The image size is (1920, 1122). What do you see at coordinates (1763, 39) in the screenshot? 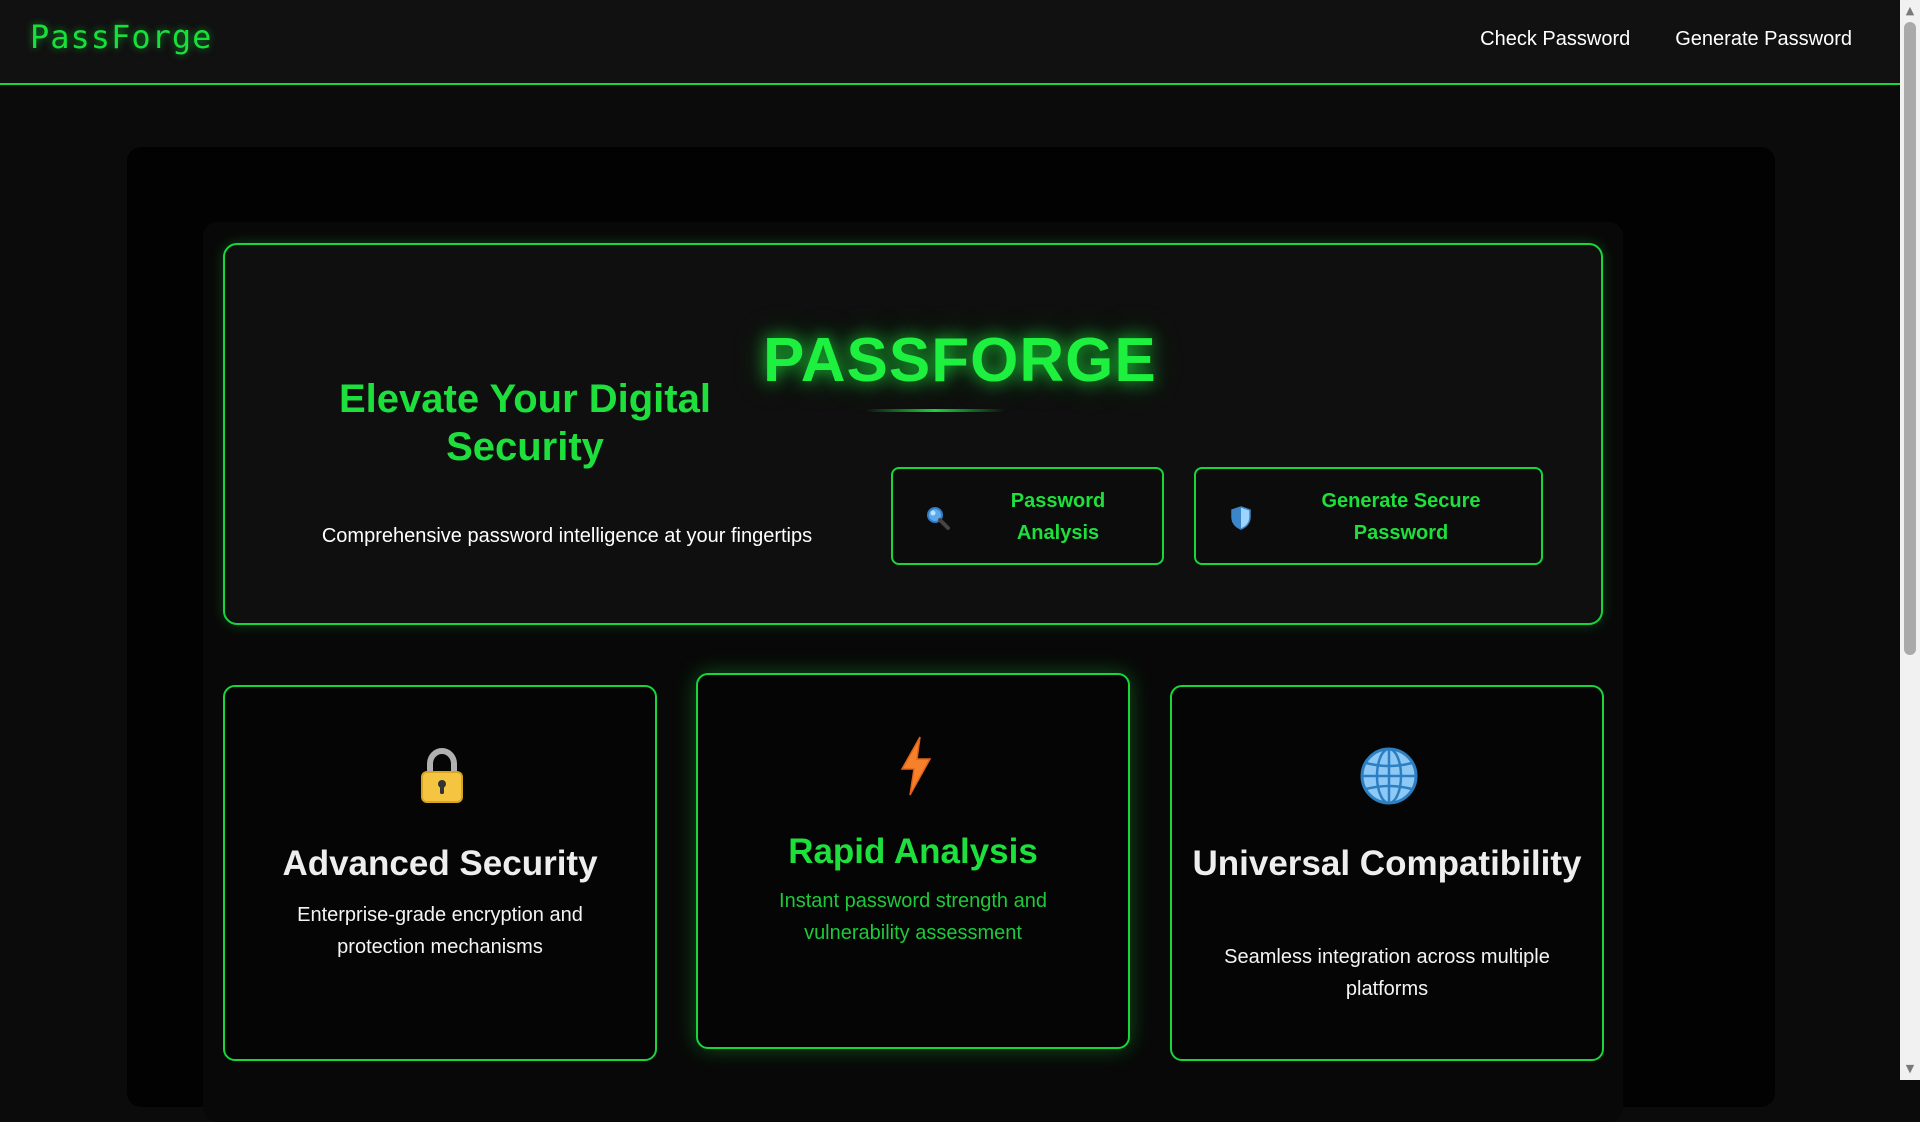
I see `nav-link-generate-password: Generate Password` at bounding box center [1763, 39].